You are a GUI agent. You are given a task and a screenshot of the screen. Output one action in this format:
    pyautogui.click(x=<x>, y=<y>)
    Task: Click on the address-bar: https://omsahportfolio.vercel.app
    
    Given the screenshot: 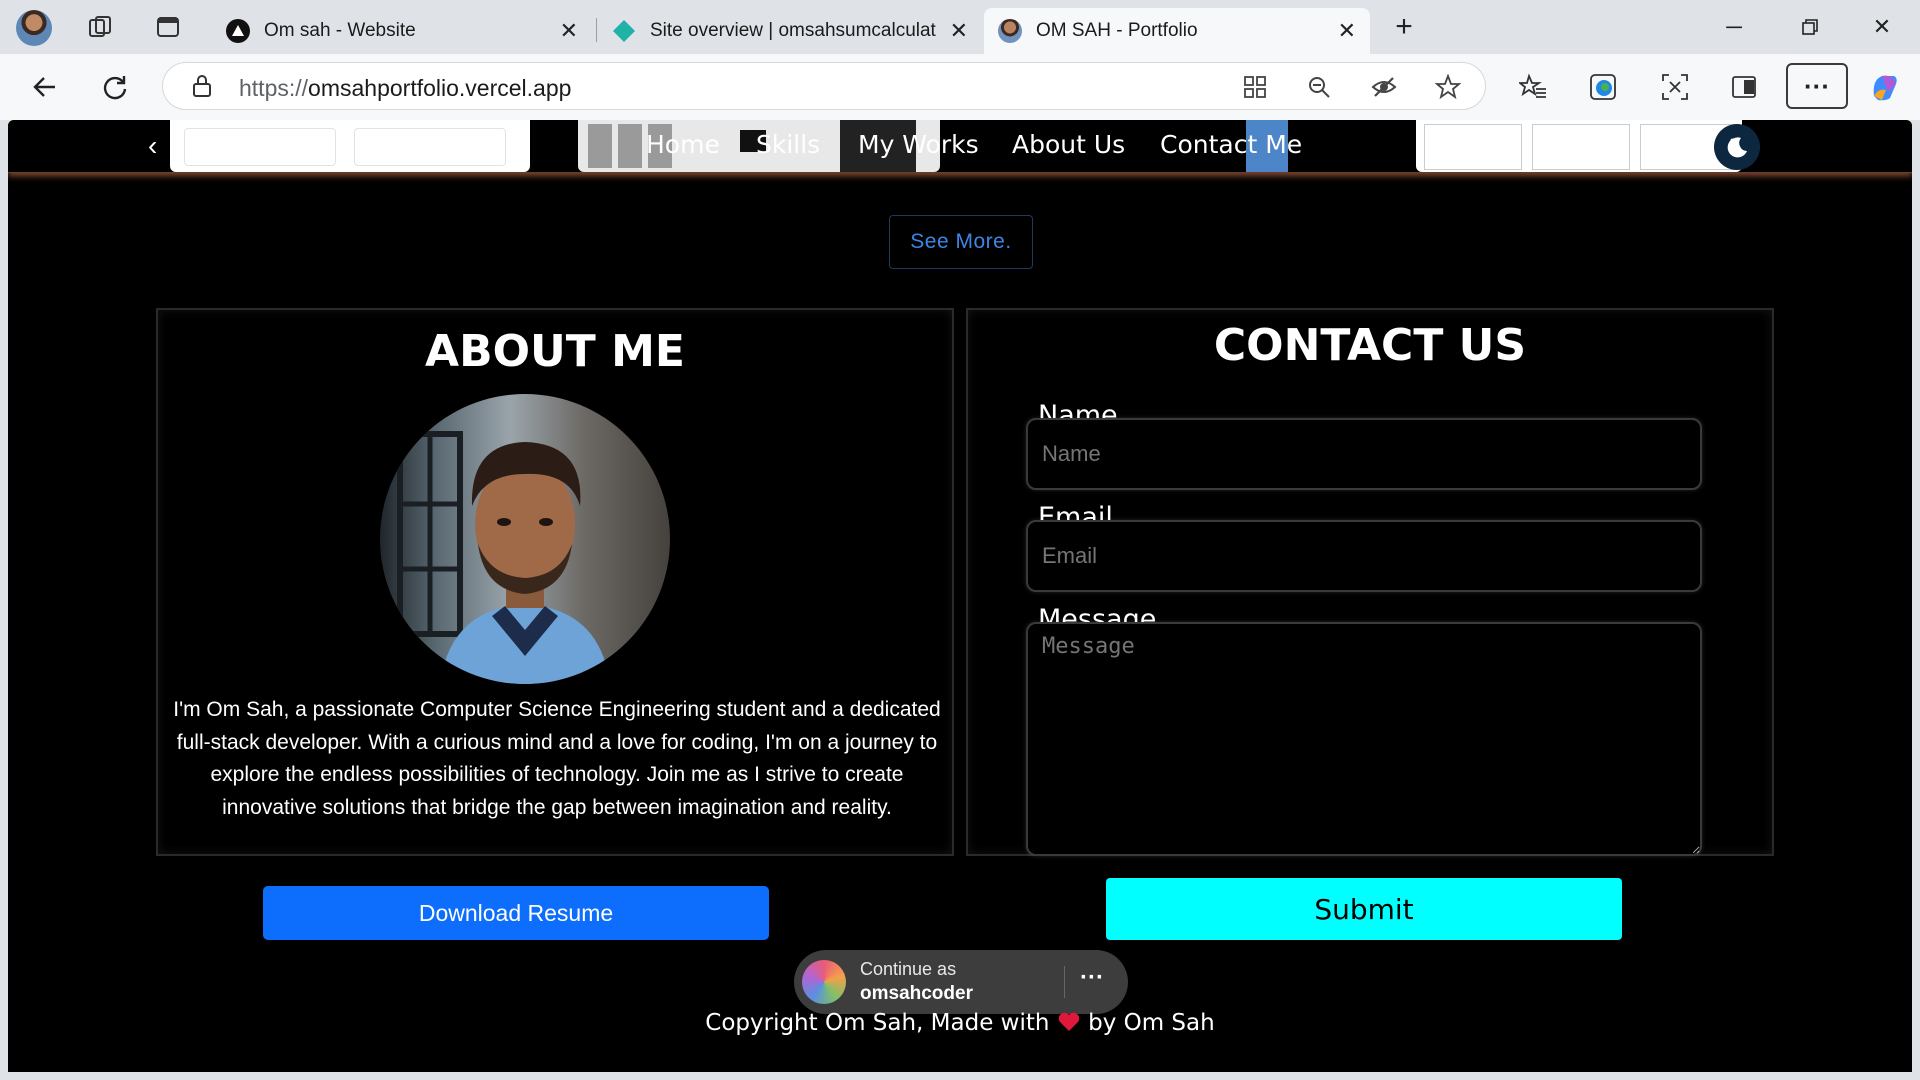 What is the action you would take?
    pyautogui.click(x=824, y=86)
    